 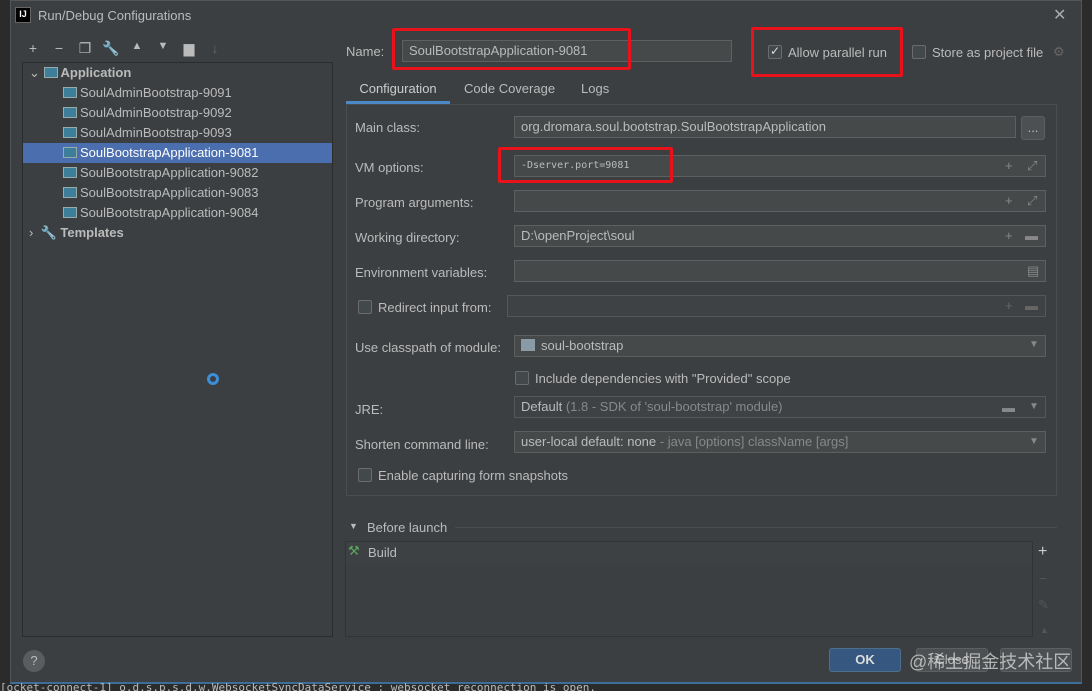 What do you see at coordinates (689, 553) in the screenshot?
I see `before-launch-item: ⚒ Build` at bounding box center [689, 553].